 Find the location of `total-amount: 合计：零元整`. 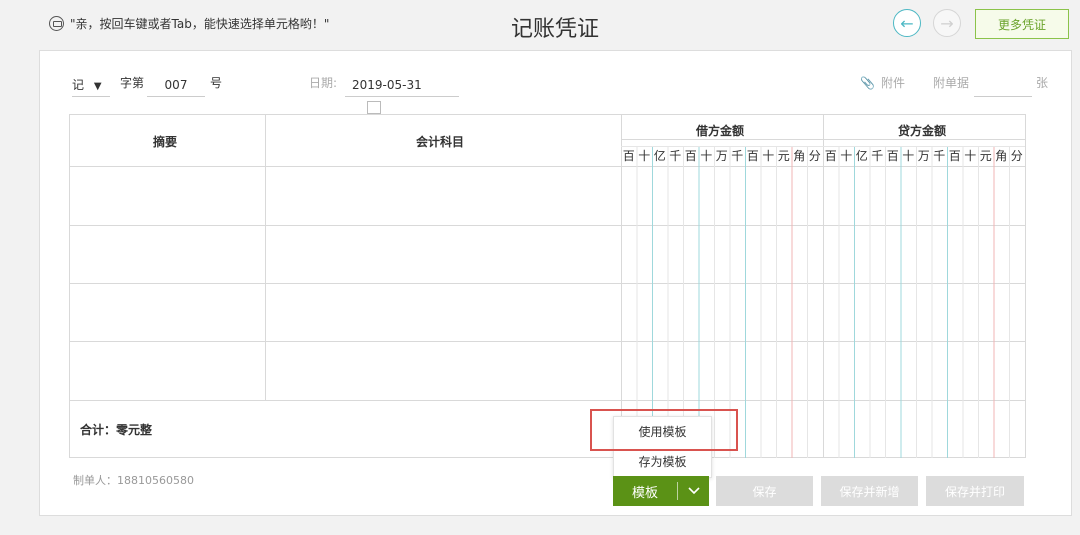

total-amount: 合计：零元整 is located at coordinates (116, 430).